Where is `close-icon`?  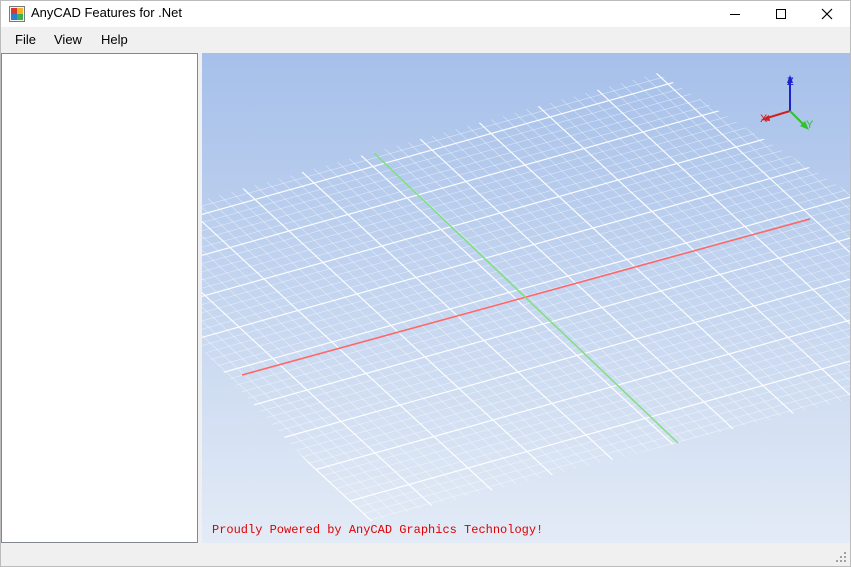
close-icon is located at coordinates (827, 14).